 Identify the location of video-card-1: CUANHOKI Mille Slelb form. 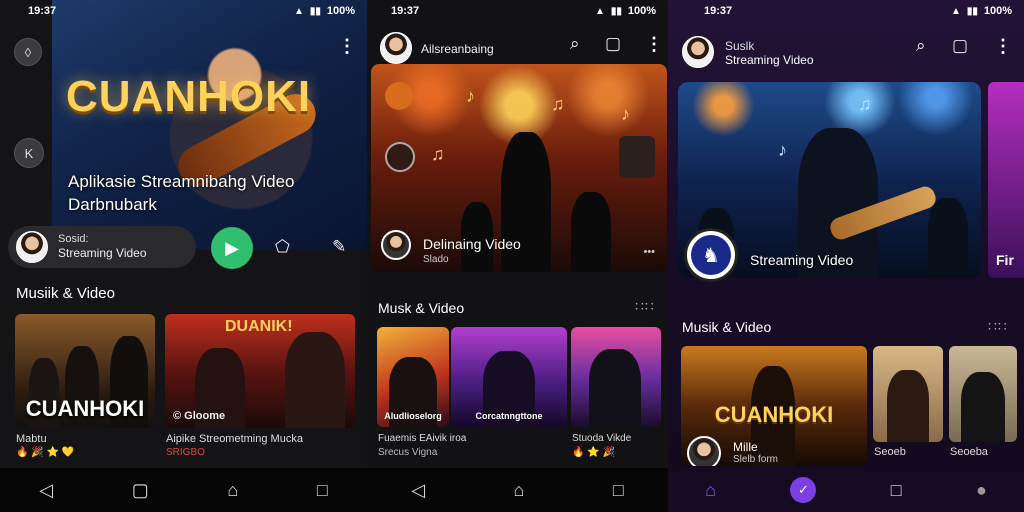
(774, 406).